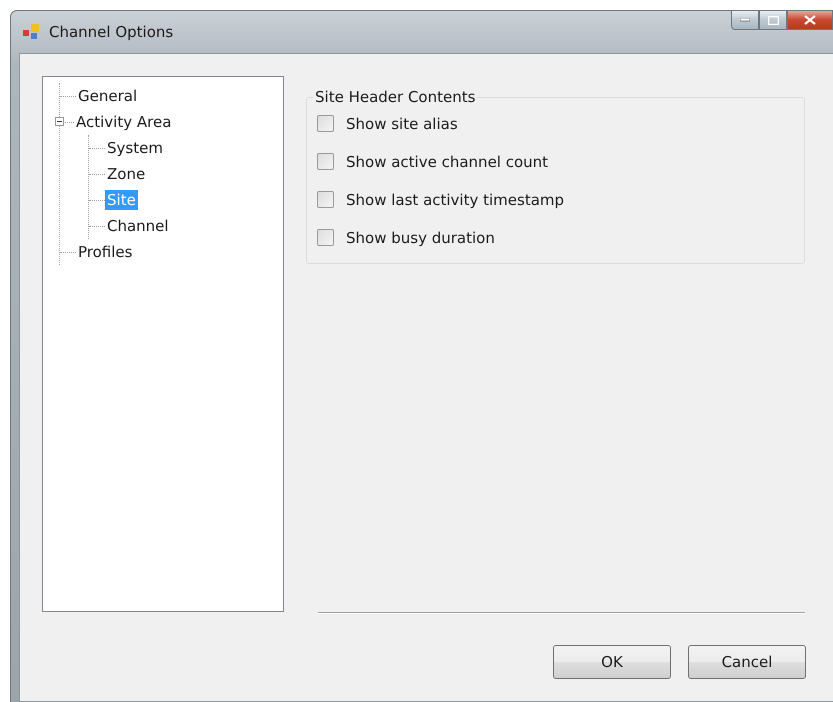 Image resolution: width=833 pixels, height=702 pixels. I want to click on tree-item: General, so click(108, 96).